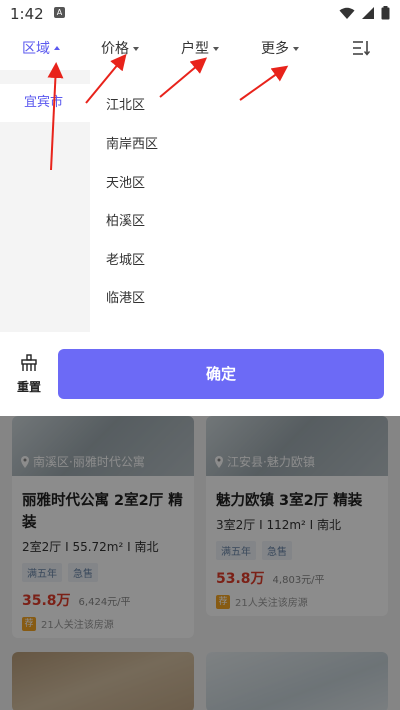  What do you see at coordinates (36, 49) in the screenshot?
I see `filter-tab-label: 区域` at bounding box center [36, 49].